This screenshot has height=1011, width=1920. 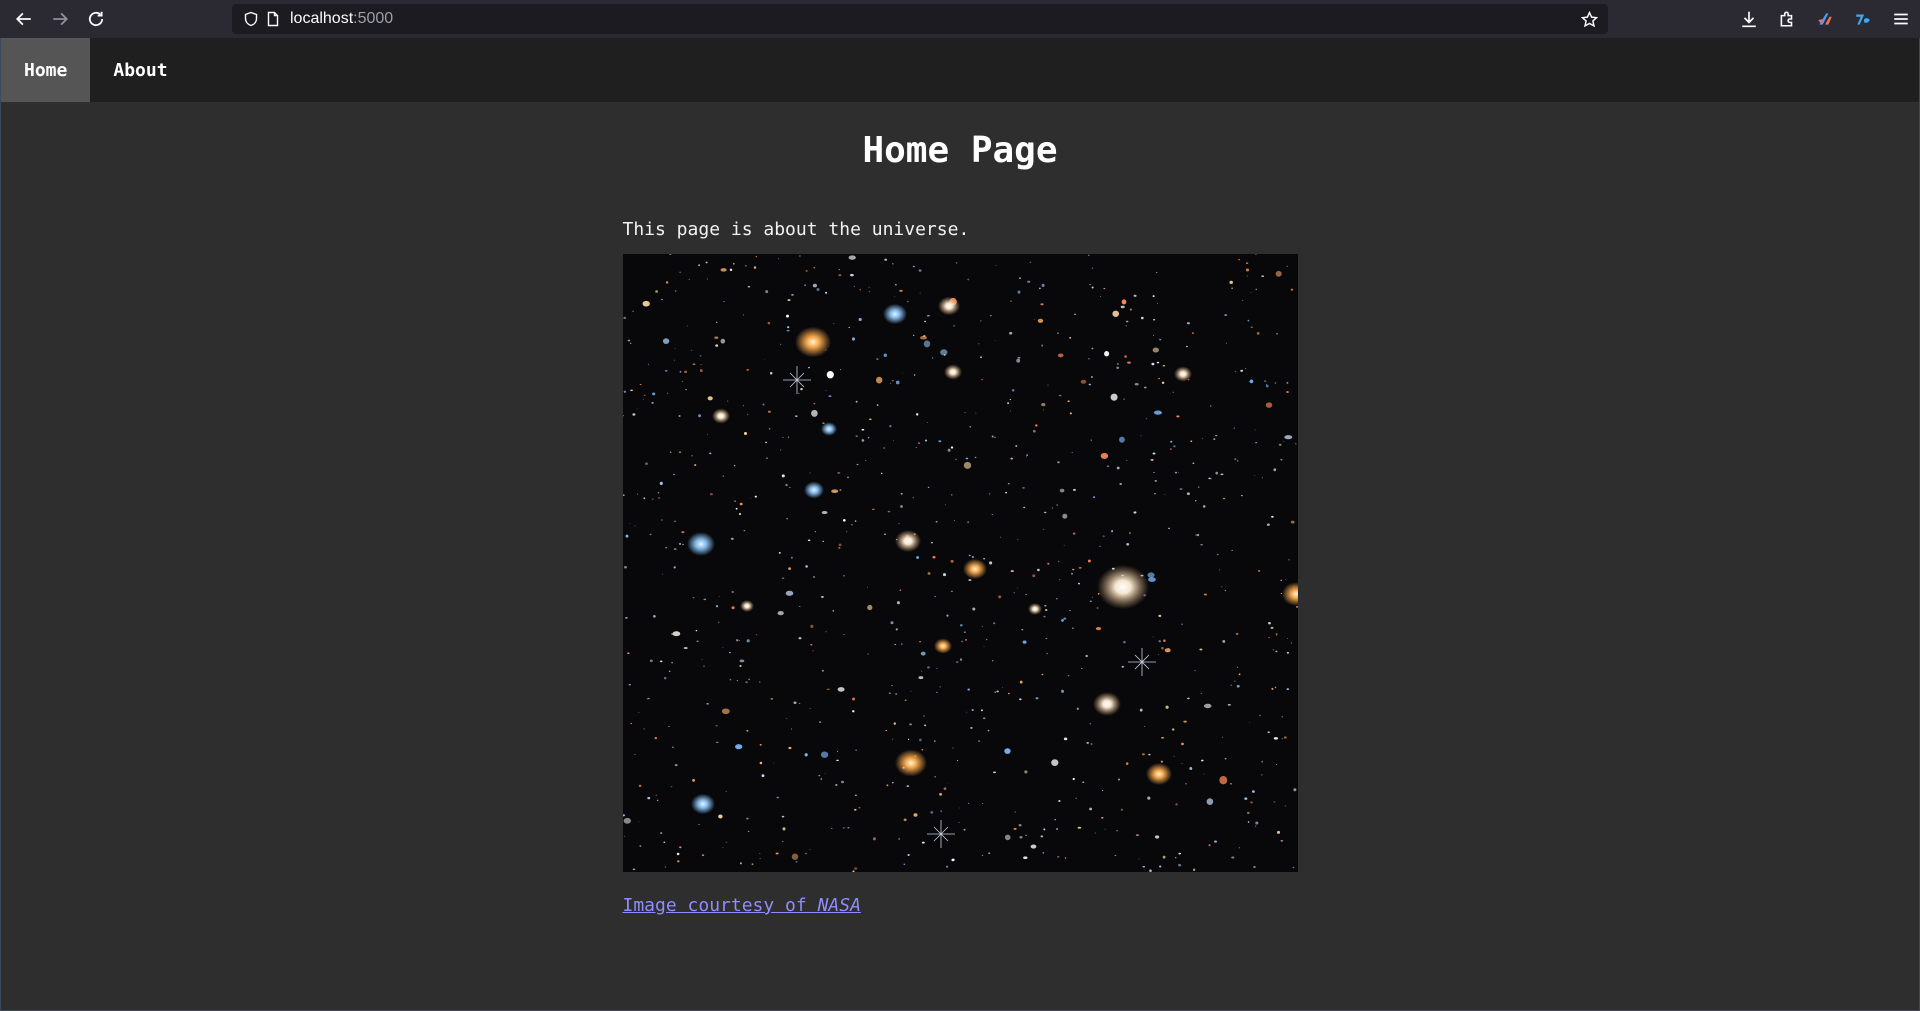 I want to click on extension-two-icon, so click(x=1863, y=19).